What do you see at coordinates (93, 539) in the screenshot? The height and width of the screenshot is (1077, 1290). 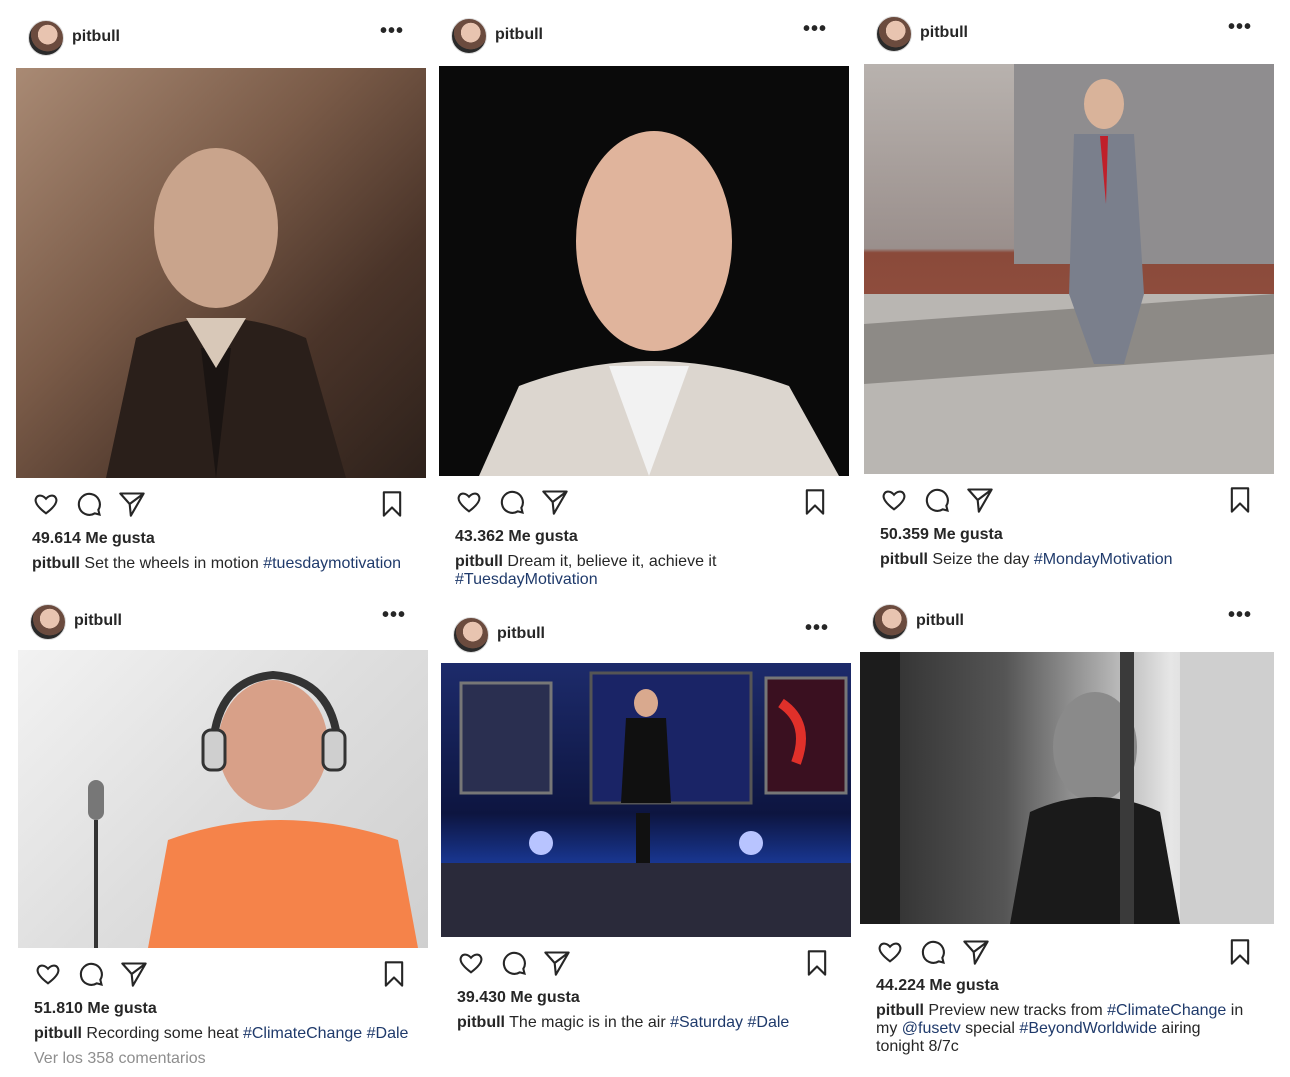 I see `like-count: 49.614 Me gusta` at bounding box center [93, 539].